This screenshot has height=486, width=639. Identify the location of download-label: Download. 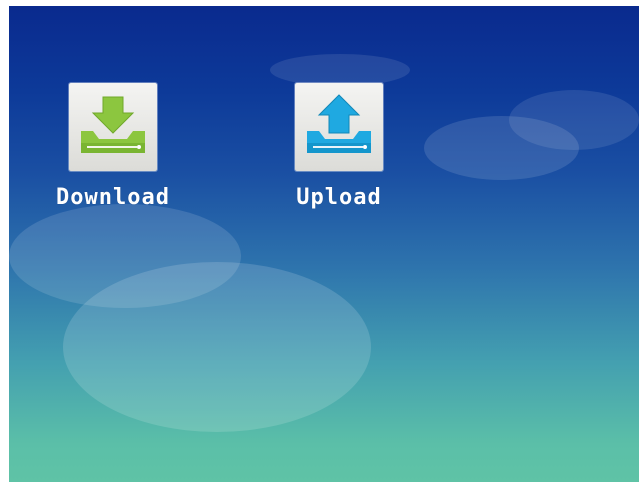
(113, 197).